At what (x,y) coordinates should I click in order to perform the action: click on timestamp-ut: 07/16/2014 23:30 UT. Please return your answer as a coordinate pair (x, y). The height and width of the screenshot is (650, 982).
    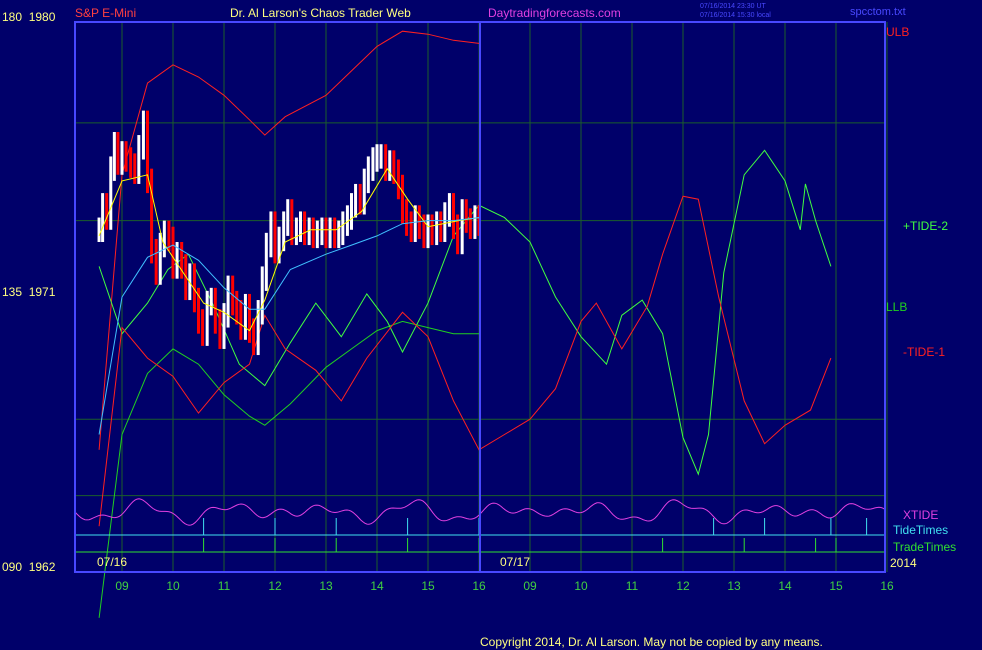
    Looking at the image, I should click on (733, 6).